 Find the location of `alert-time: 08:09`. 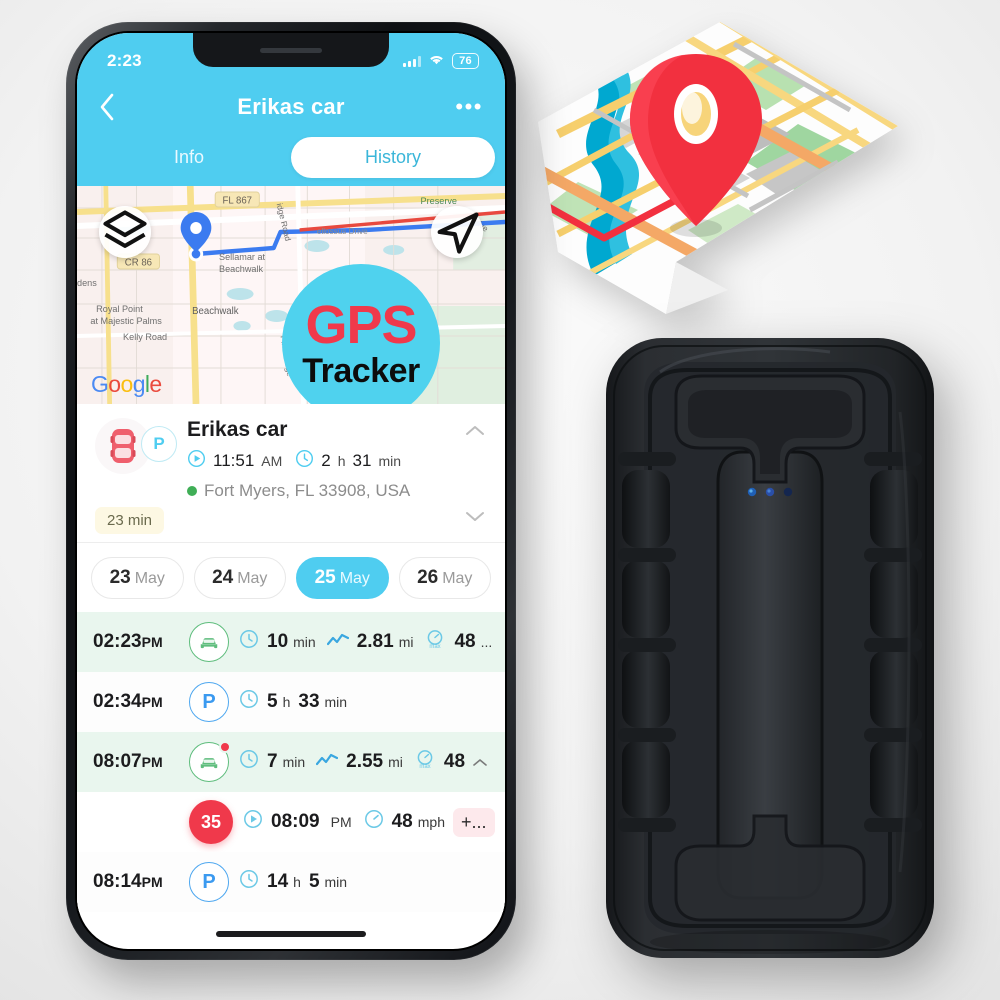

alert-time: 08:09 is located at coordinates (295, 821).